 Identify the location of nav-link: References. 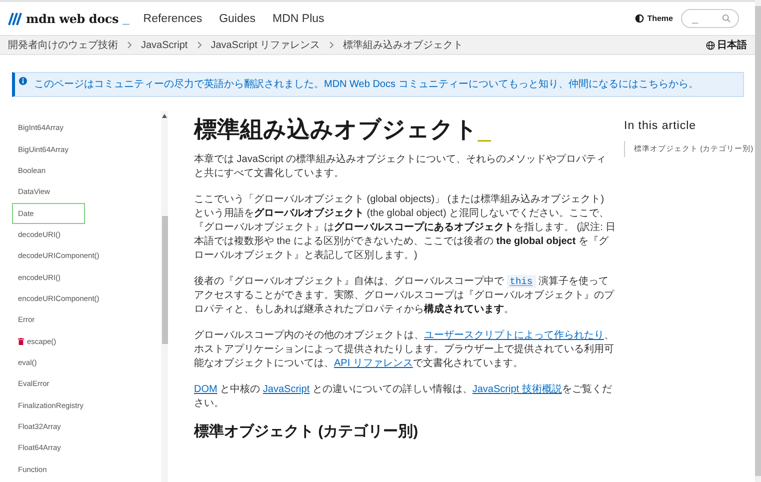
(172, 18).